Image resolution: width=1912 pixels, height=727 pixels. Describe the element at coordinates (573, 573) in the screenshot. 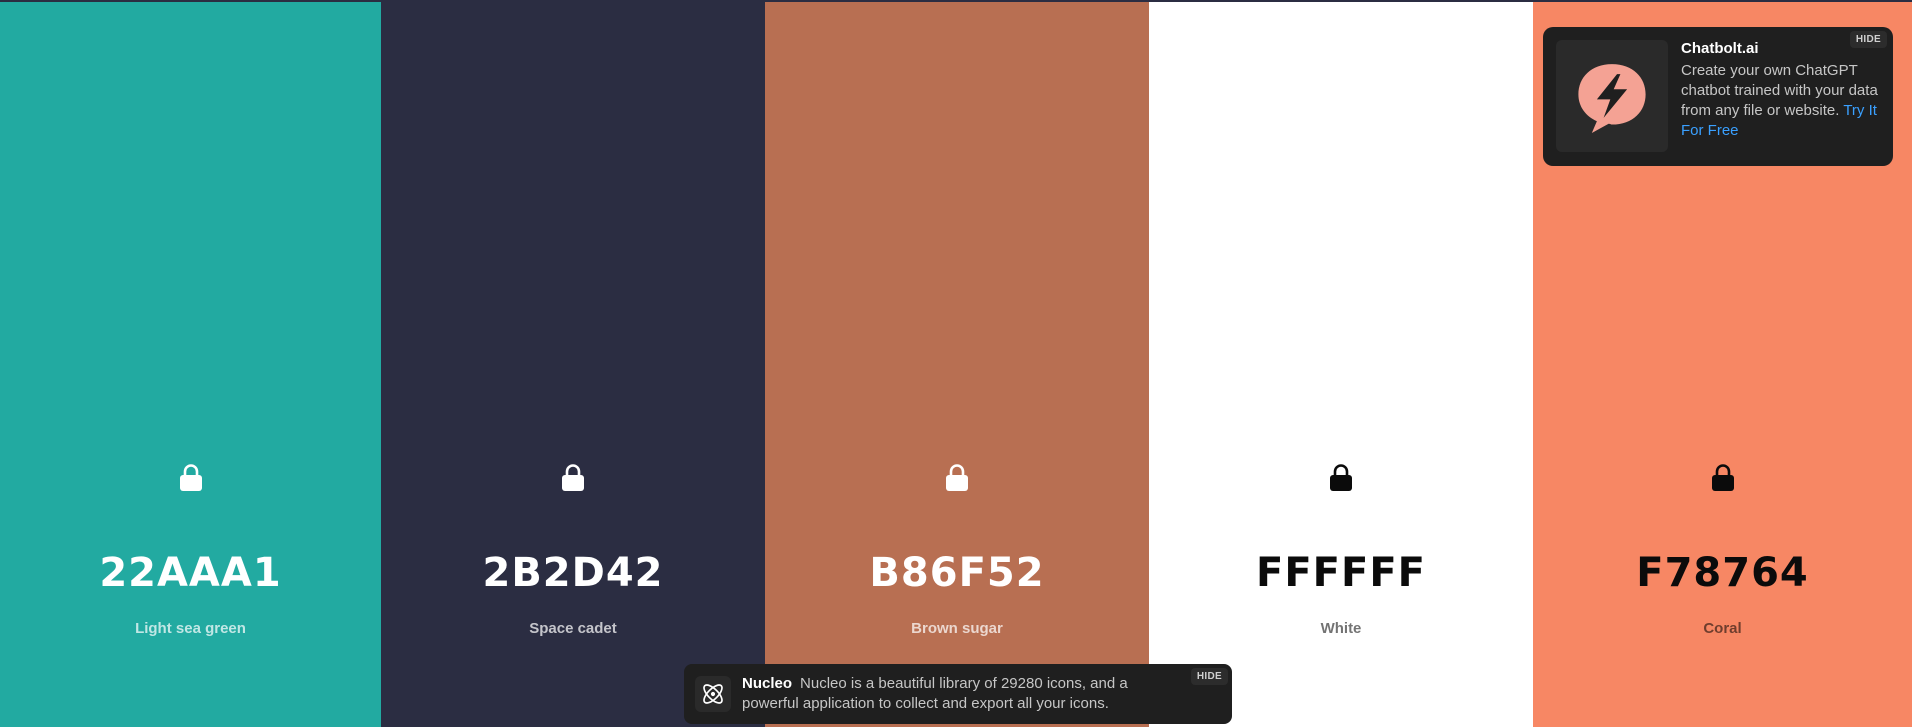

I see `hex-code: 2B2D42` at that location.